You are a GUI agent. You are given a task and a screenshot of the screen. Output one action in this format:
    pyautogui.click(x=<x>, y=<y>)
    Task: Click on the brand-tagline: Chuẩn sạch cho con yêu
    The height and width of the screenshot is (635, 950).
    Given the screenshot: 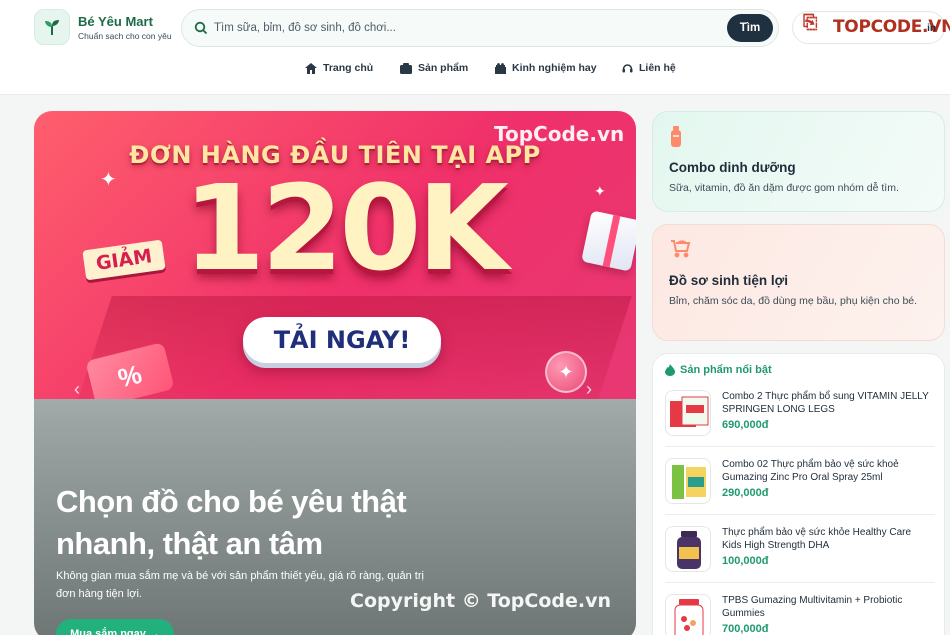 What is the action you would take?
    pyautogui.click(x=125, y=36)
    